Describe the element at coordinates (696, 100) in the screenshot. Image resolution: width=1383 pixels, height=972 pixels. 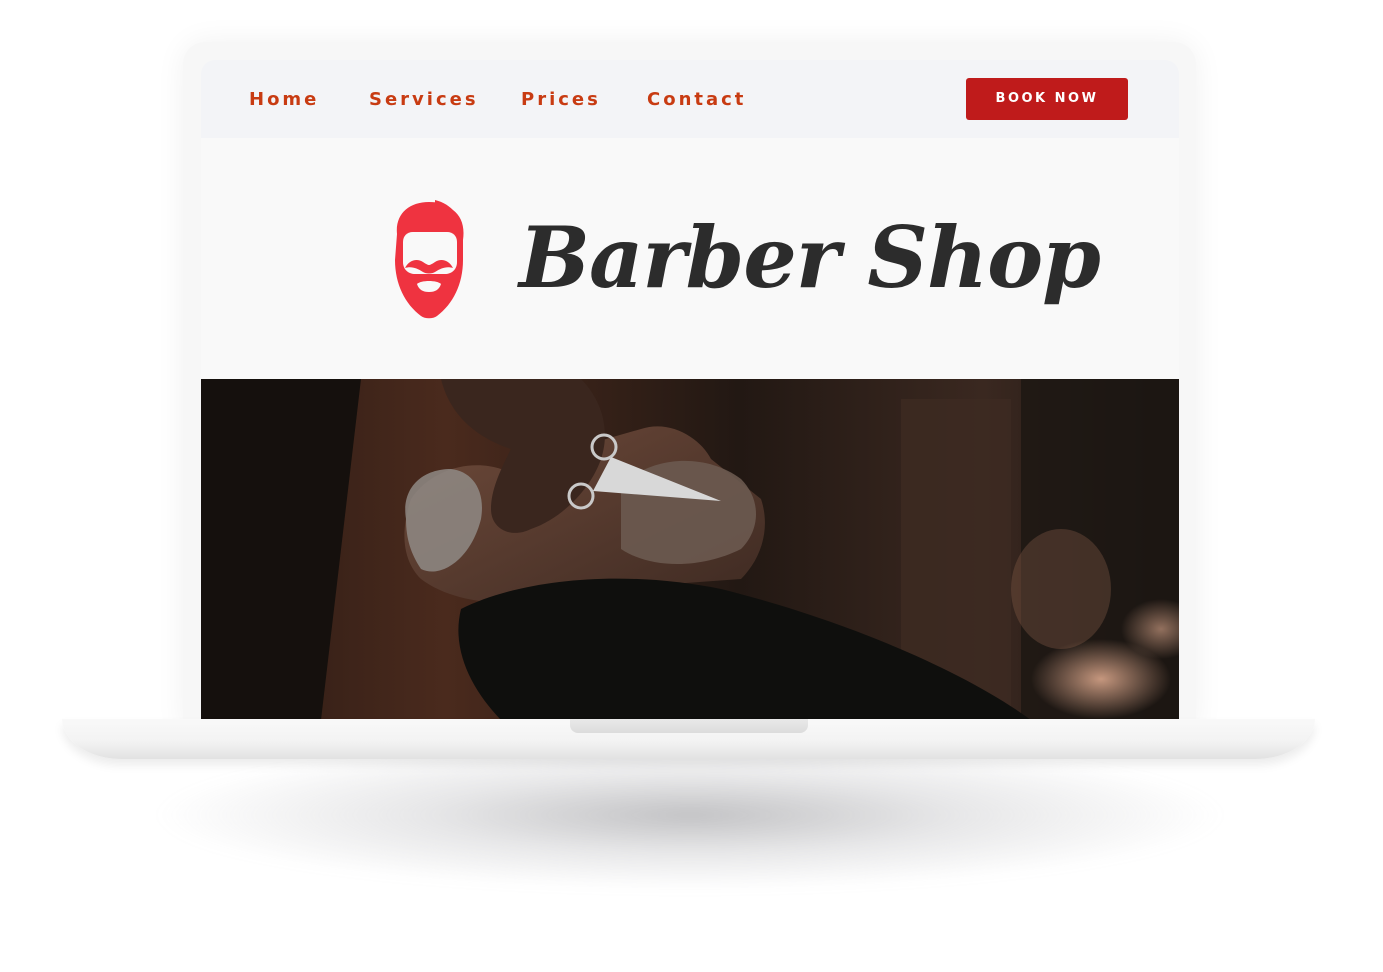
I see `nav-contact-link: Contact` at that location.